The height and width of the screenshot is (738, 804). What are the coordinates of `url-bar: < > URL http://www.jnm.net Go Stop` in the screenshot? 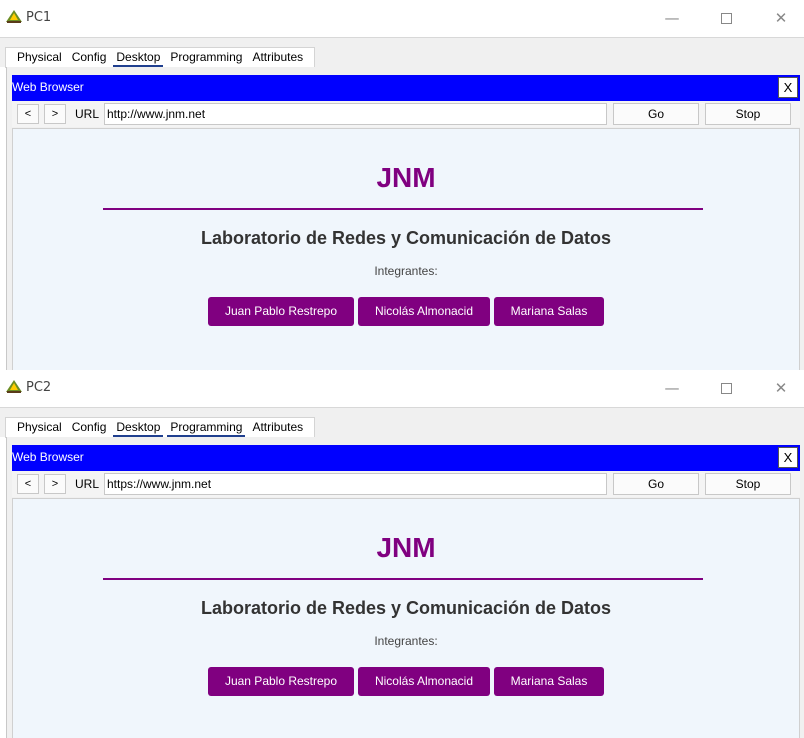 It's located at (406, 114).